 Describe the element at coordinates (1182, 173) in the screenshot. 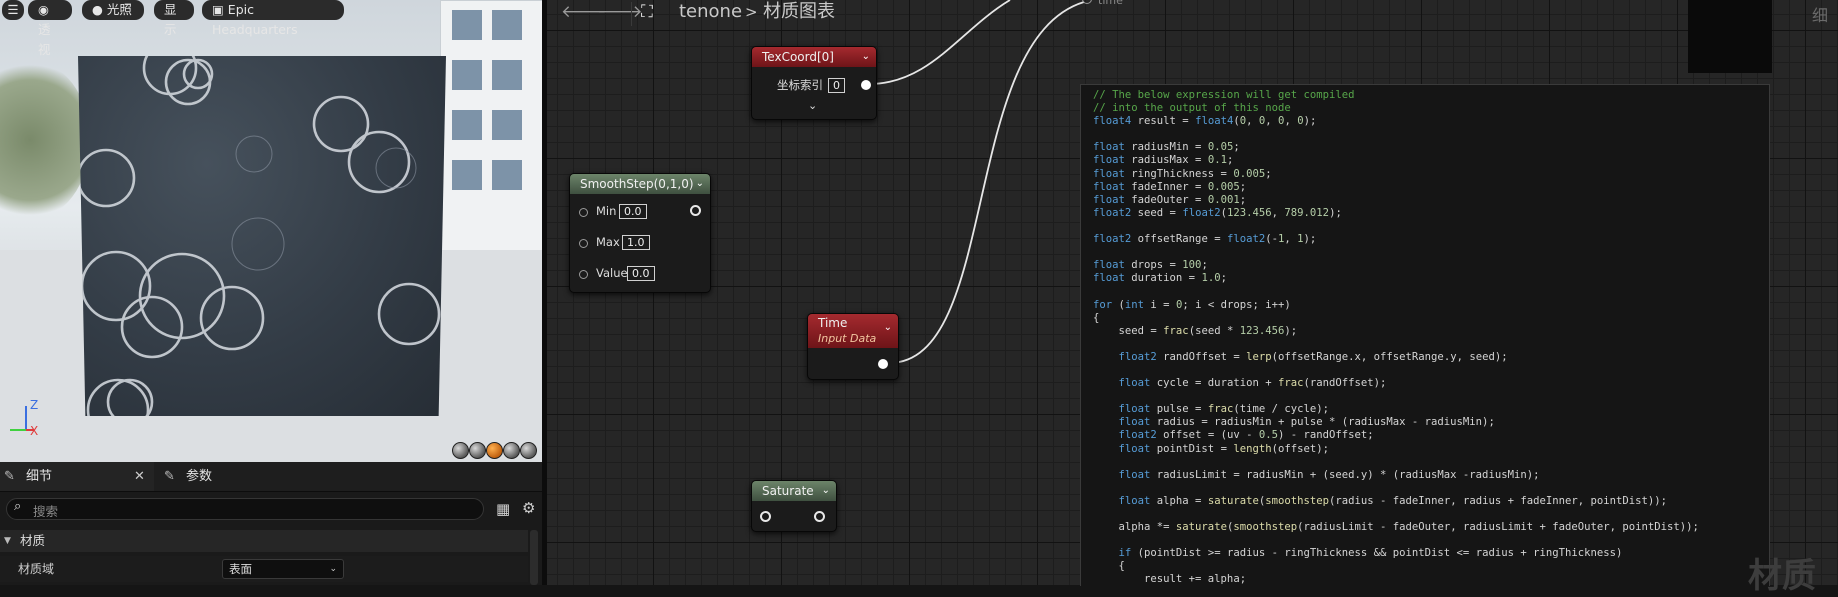

I see `code-line: float ringThickness = 0.005;` at that location.